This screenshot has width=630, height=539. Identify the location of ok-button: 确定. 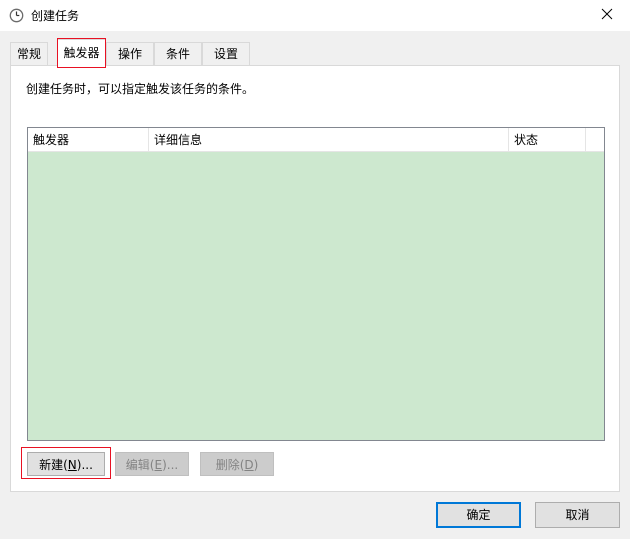
(478, 515).